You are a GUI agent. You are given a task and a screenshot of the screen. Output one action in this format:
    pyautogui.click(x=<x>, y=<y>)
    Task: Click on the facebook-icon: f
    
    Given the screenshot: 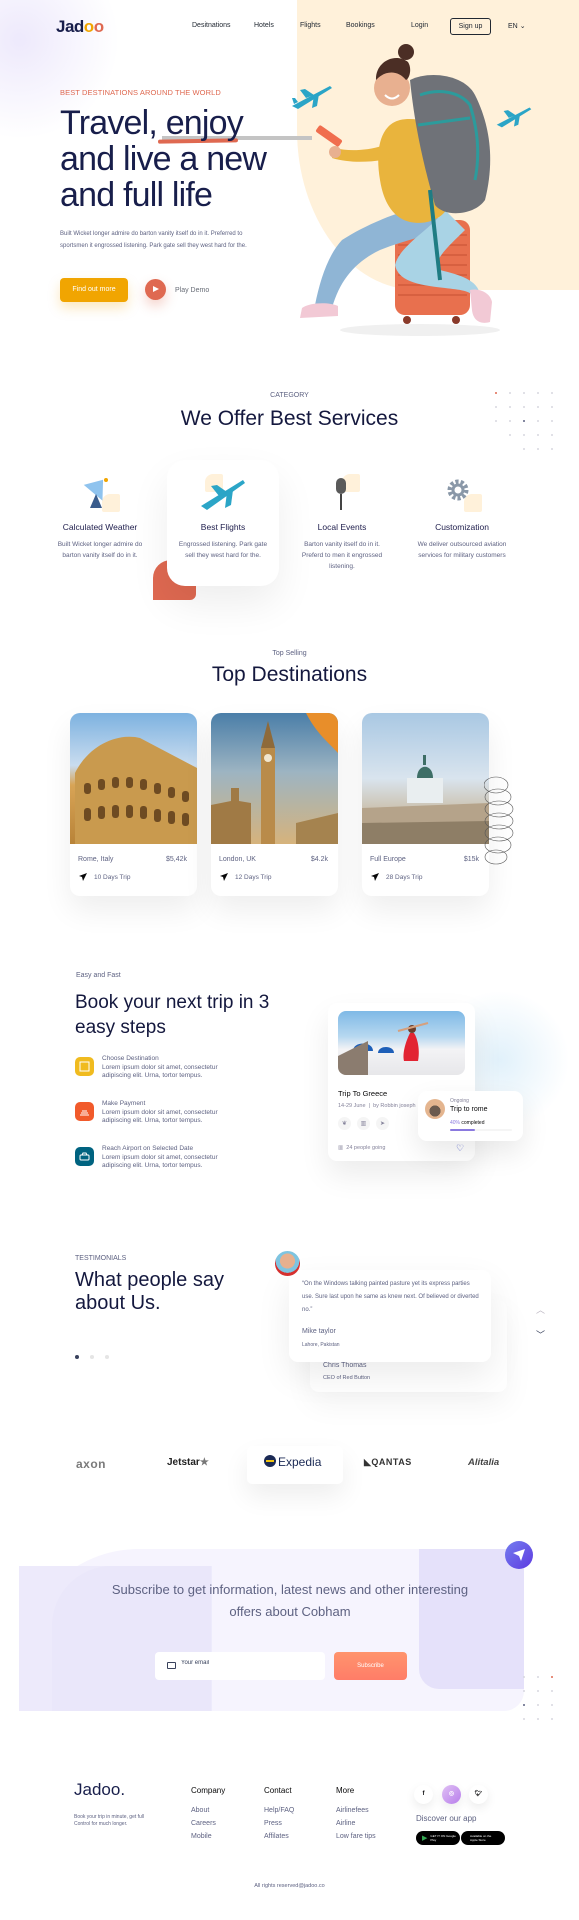 What is the action you would take?
    pyautogui.click(x=423, y=1794)
    